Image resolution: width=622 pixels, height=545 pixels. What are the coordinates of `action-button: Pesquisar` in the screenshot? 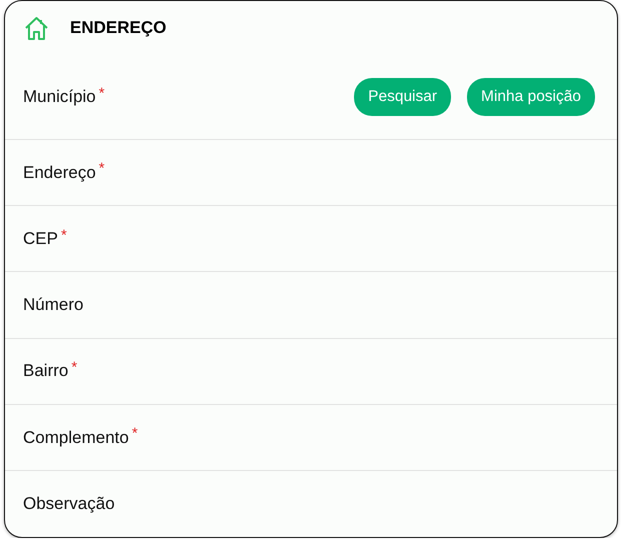 It's located at (403, 97).